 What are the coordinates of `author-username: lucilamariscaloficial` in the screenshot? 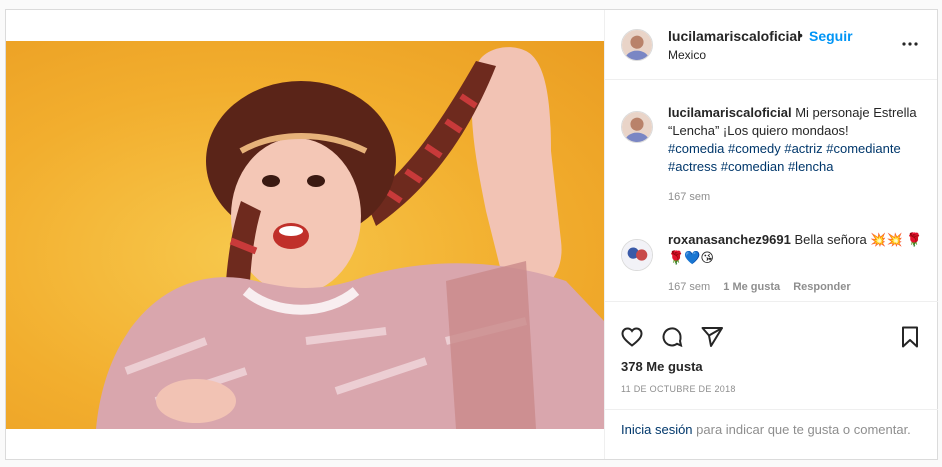 It's located at (734, 36).